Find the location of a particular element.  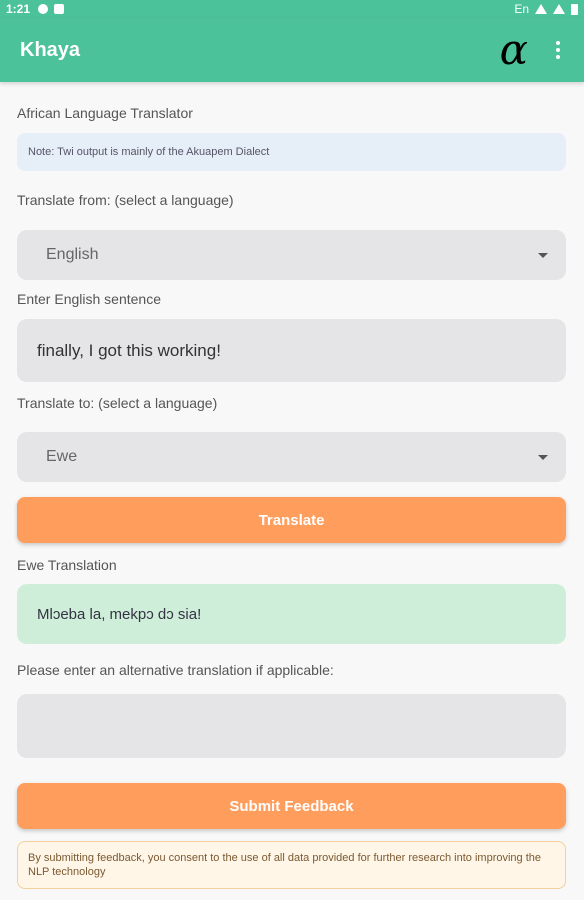

result-label: Ewe Translation is located at coordinates (67, 565).